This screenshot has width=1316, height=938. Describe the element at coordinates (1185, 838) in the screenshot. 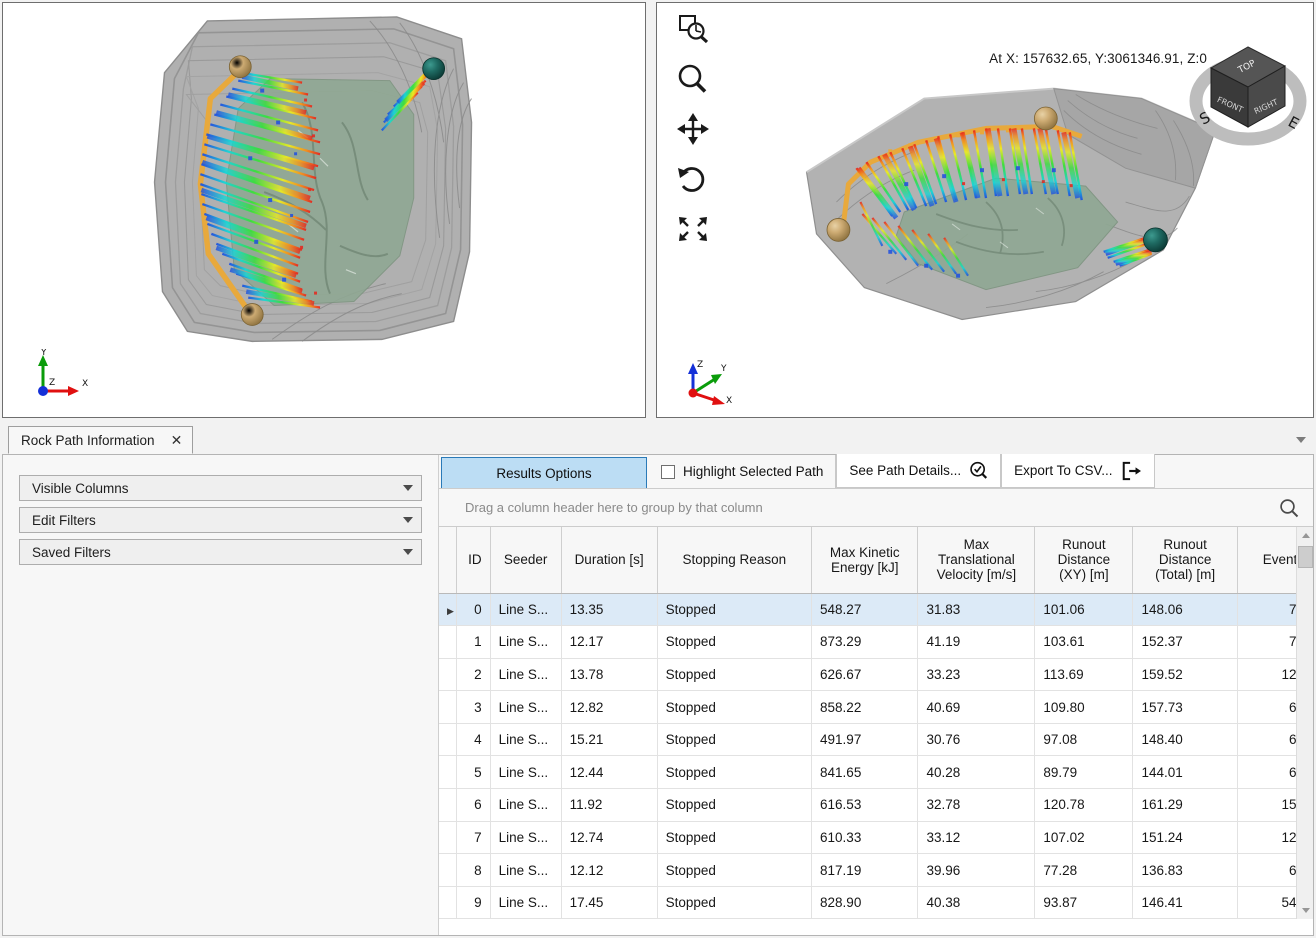

I see `cell-runout-total: 151.24` at that location.